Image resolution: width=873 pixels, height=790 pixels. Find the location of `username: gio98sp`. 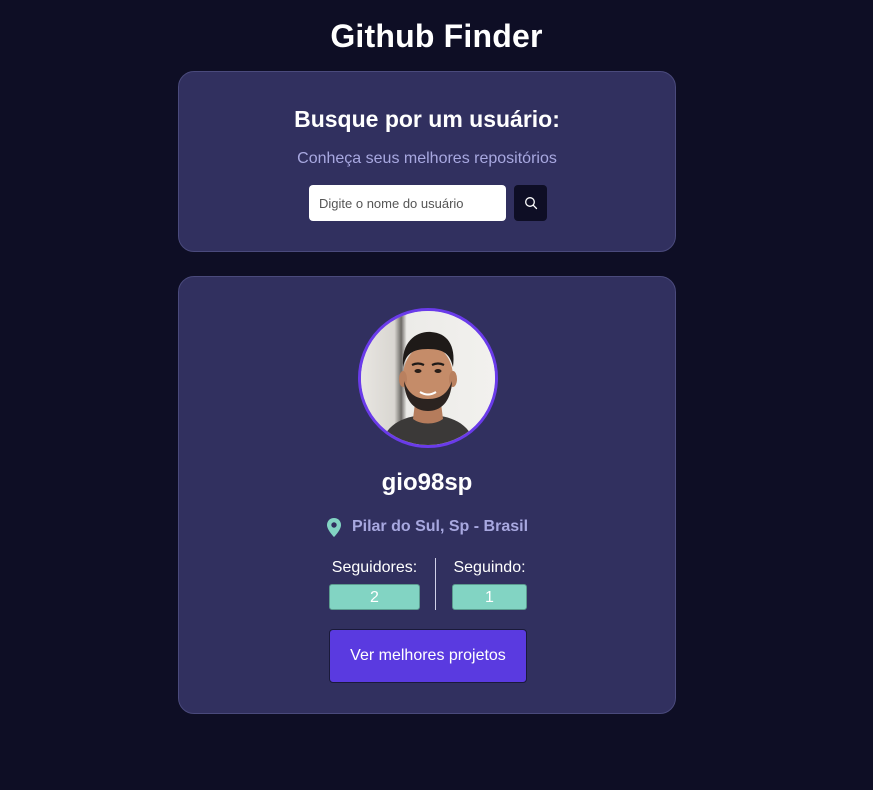

username: gio98sp is located at coordinates (427, 482).